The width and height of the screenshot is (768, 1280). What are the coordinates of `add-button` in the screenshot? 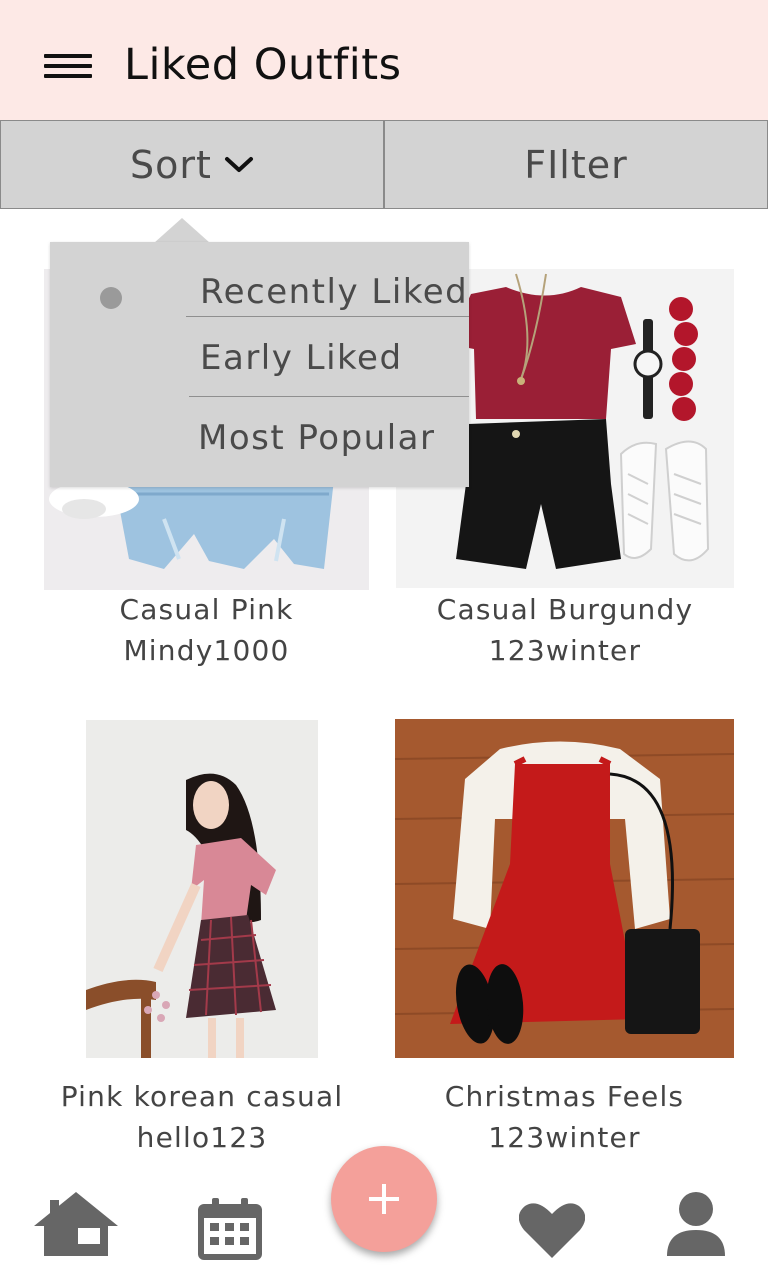 It's located at (384, 1199).